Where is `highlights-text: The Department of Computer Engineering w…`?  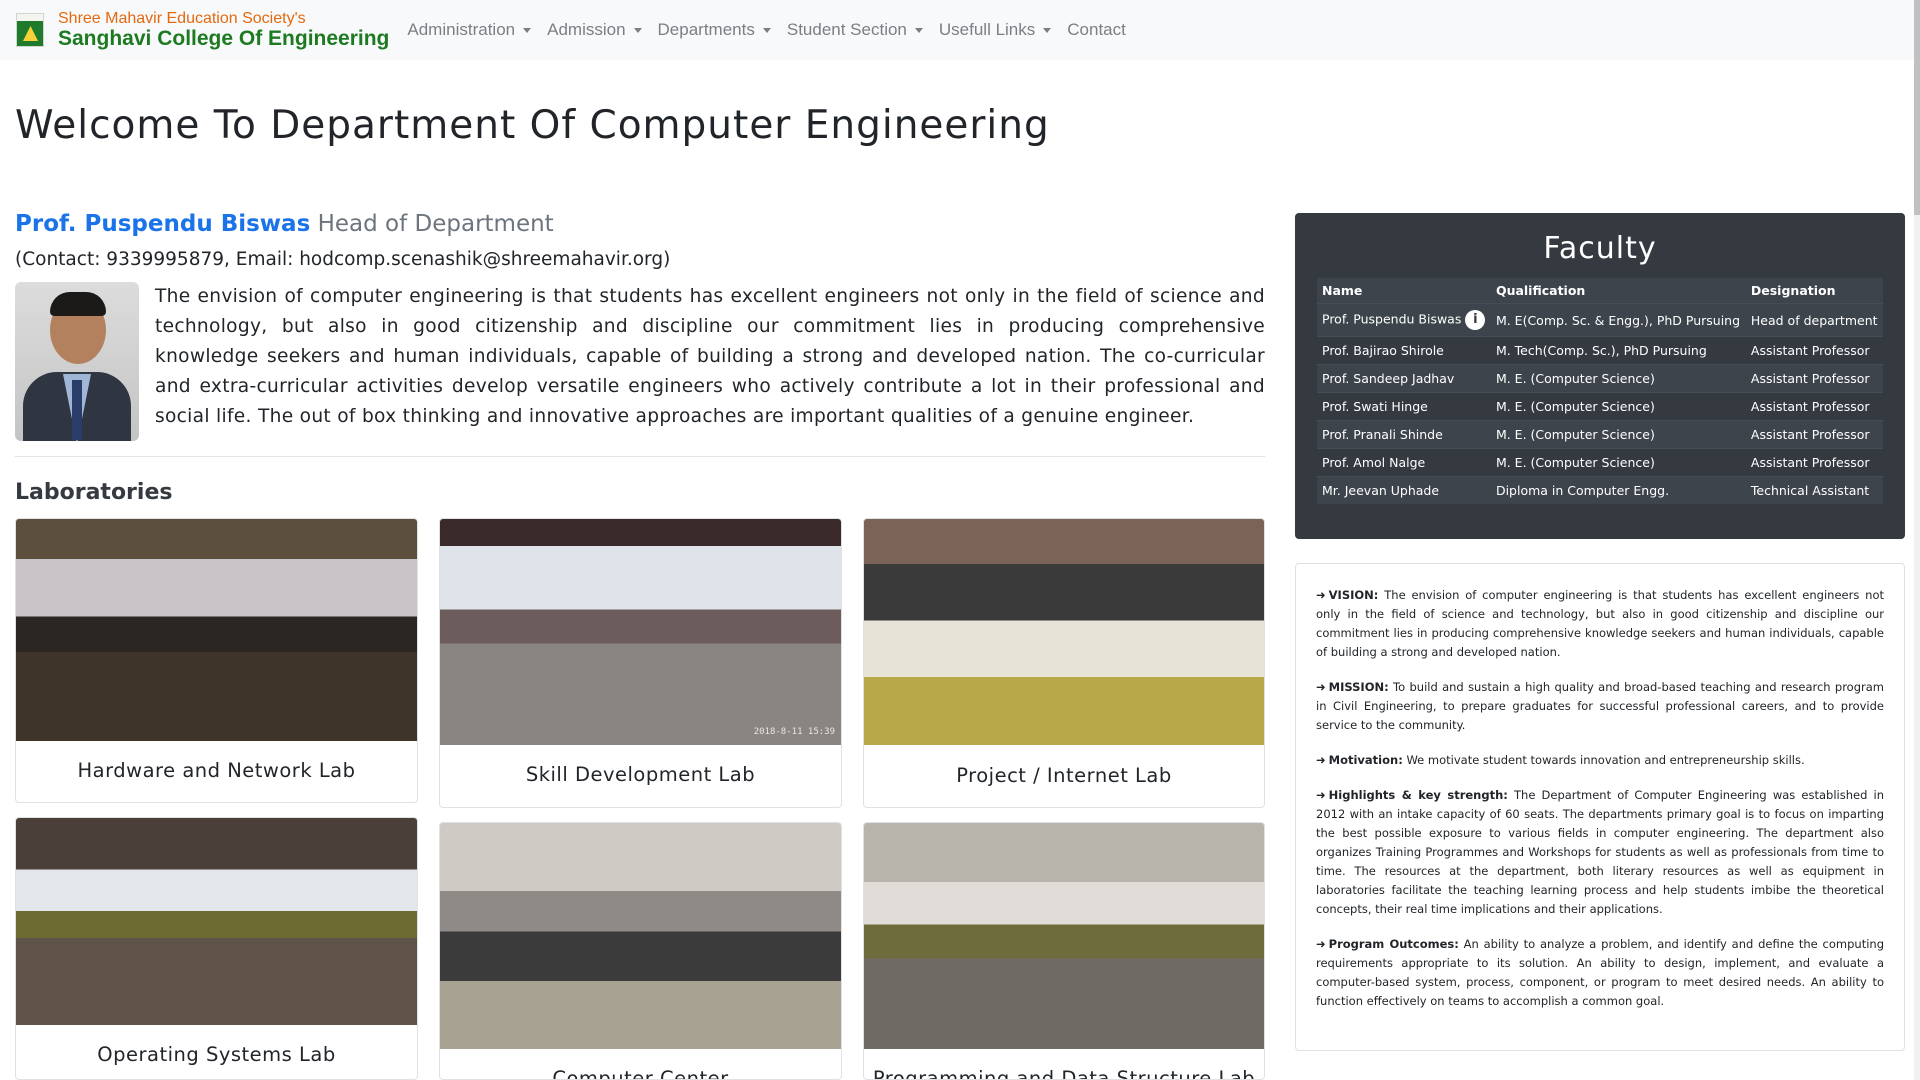
highlights-text: The Department of Computer Engineering w… is located at coordinates (1600, 852).